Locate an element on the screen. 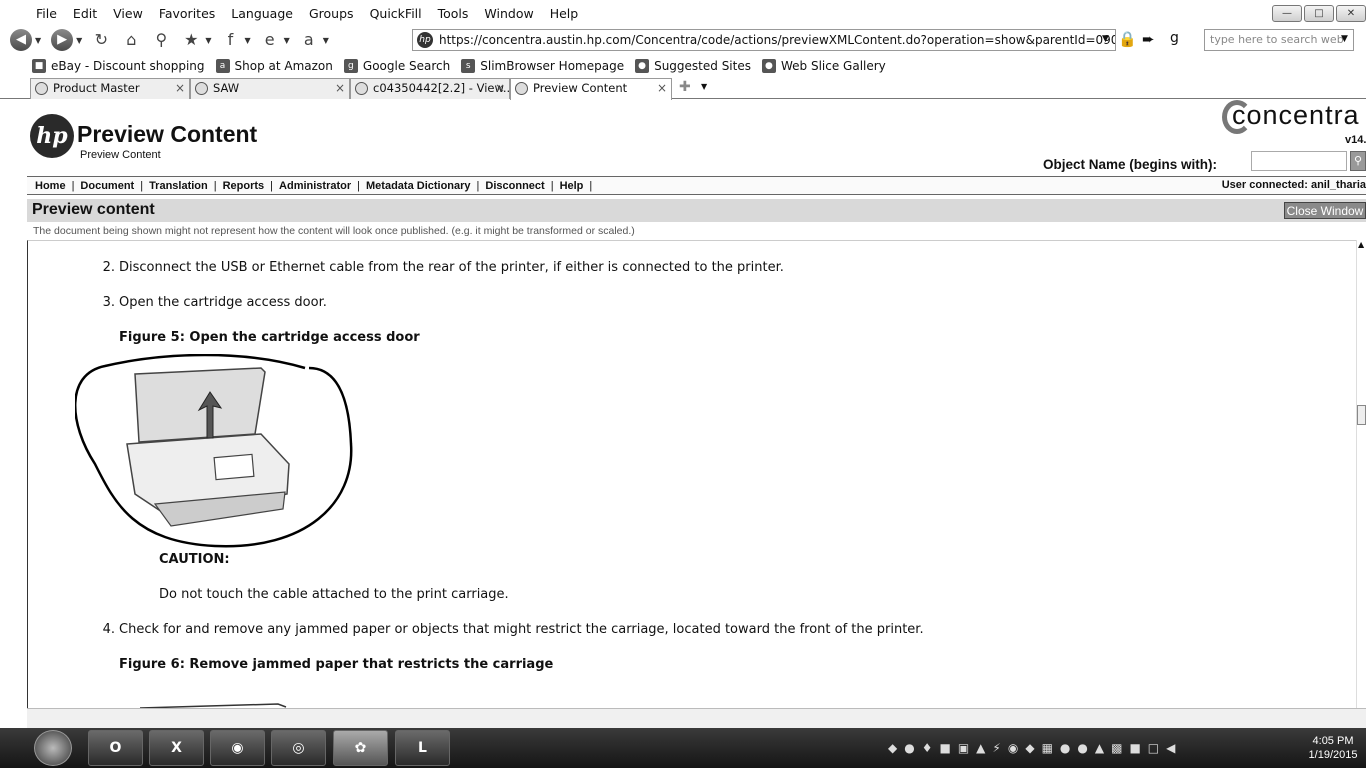 The image size is (1366, 768). scroll-up-icon: ▲ is located at coordinates (1361, 244).